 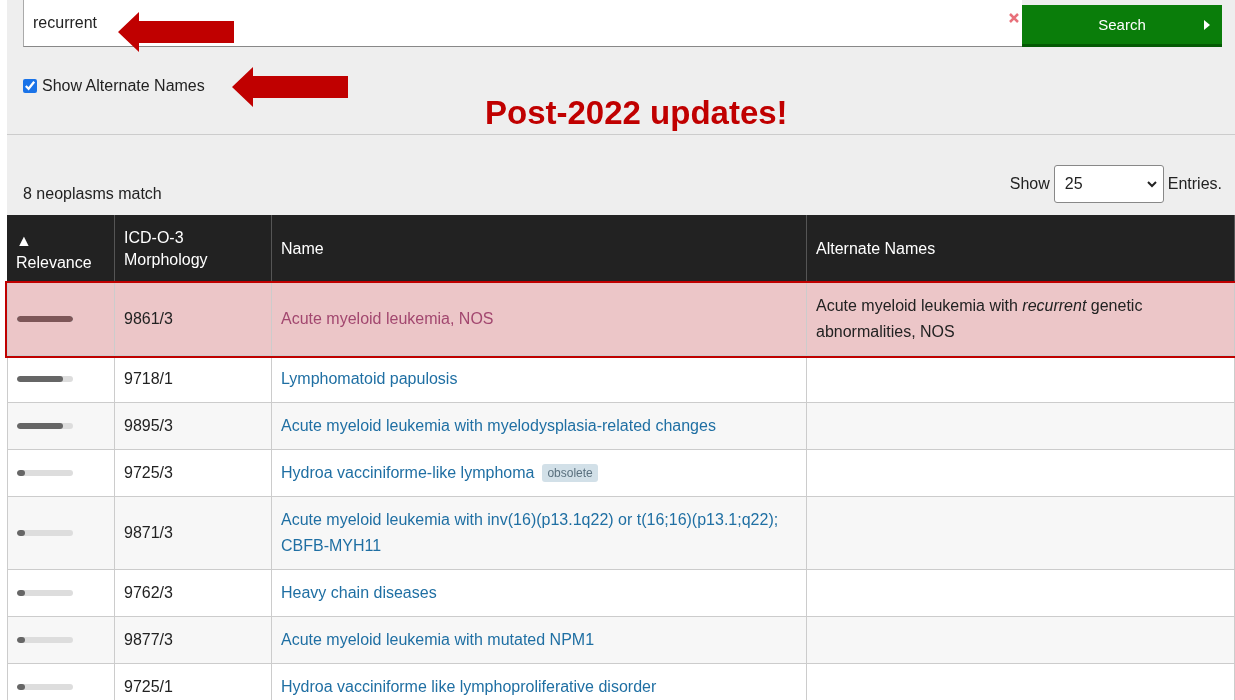 What do you see at coordinates (1122, 26) in the screenshot?
I see `search-button: Search` at bounding box center [1122, 26].